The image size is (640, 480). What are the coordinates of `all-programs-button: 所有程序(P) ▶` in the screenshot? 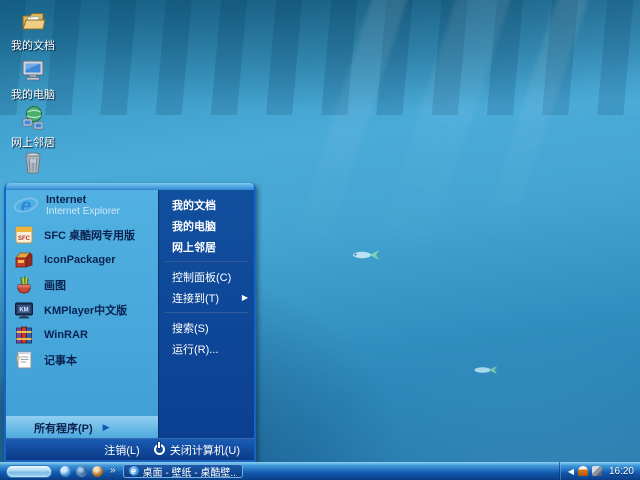 It's located at (82, 427).